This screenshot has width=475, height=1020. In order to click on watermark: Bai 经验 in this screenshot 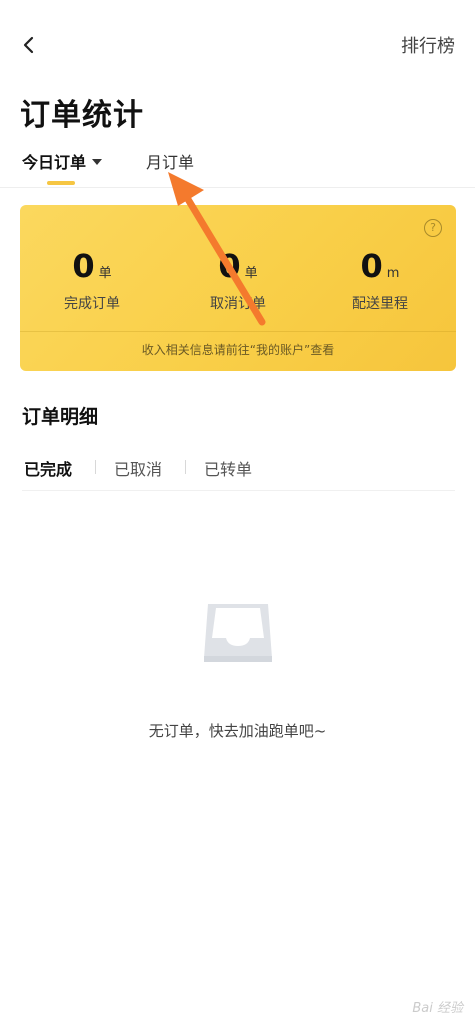, I will do `click(437, 1008)`.